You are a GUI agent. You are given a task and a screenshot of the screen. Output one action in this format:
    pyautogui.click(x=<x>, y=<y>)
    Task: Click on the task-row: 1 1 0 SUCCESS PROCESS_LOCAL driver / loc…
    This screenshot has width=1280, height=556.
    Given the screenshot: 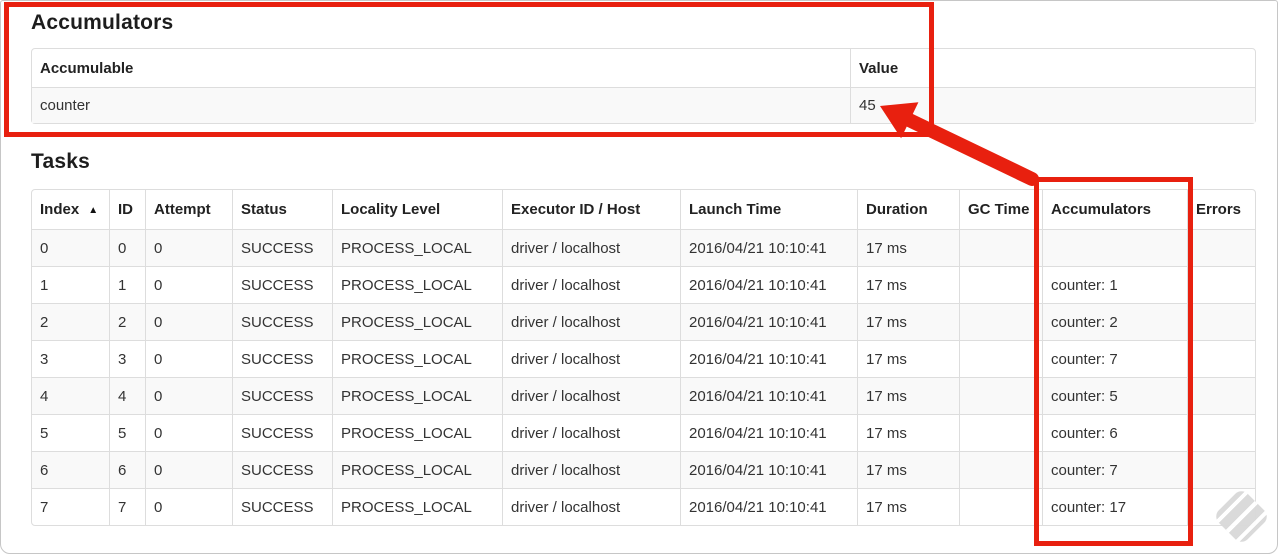 What is the action you would take?
    pyautogui.click(x=643, y=284)
    